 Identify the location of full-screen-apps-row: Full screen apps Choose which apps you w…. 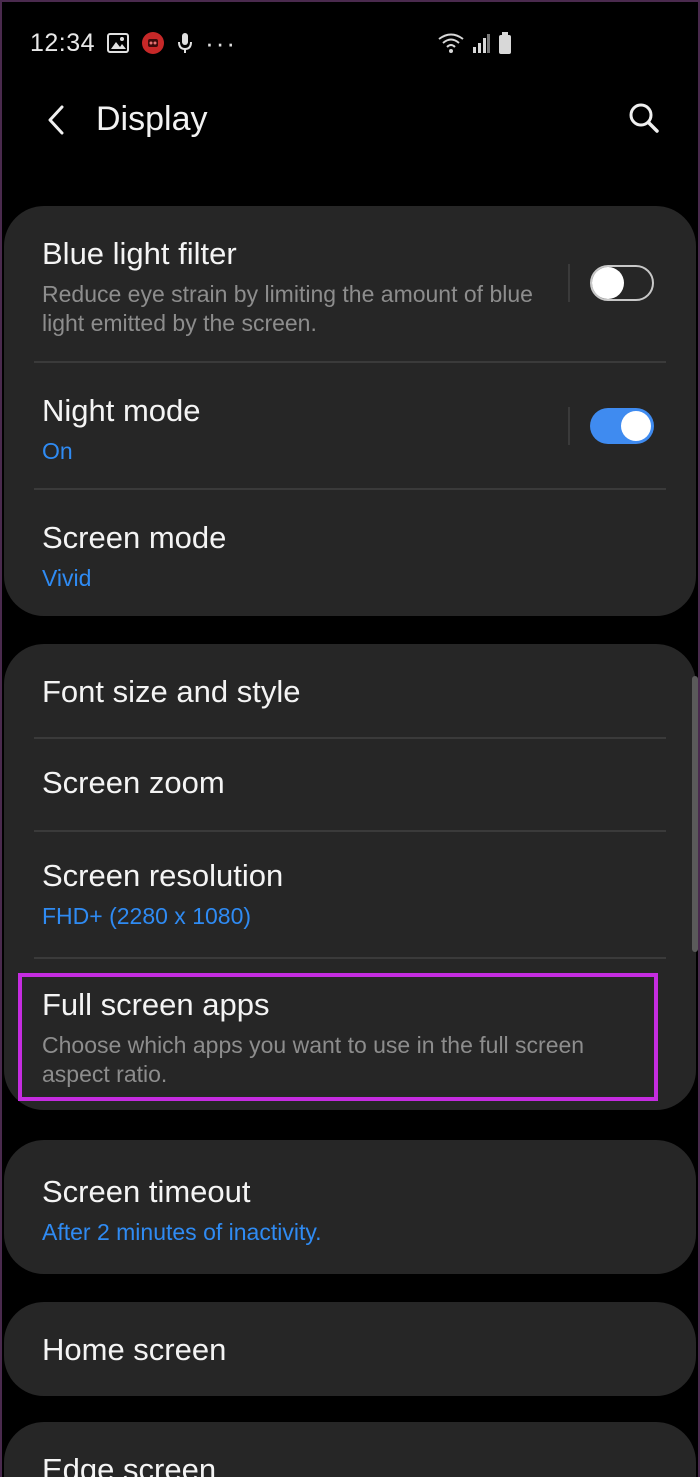
(350, 1034).